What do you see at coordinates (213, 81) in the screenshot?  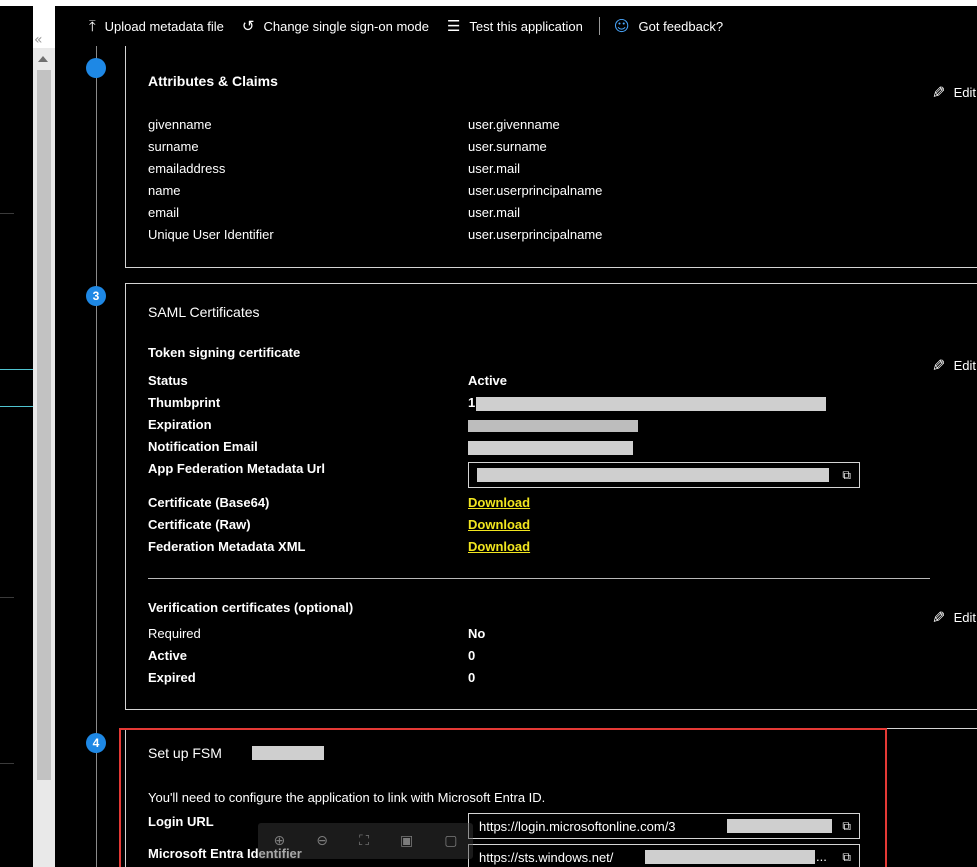 I see `attributes-claims-title: Attributes & Claims` at bounding box center [213, 81].